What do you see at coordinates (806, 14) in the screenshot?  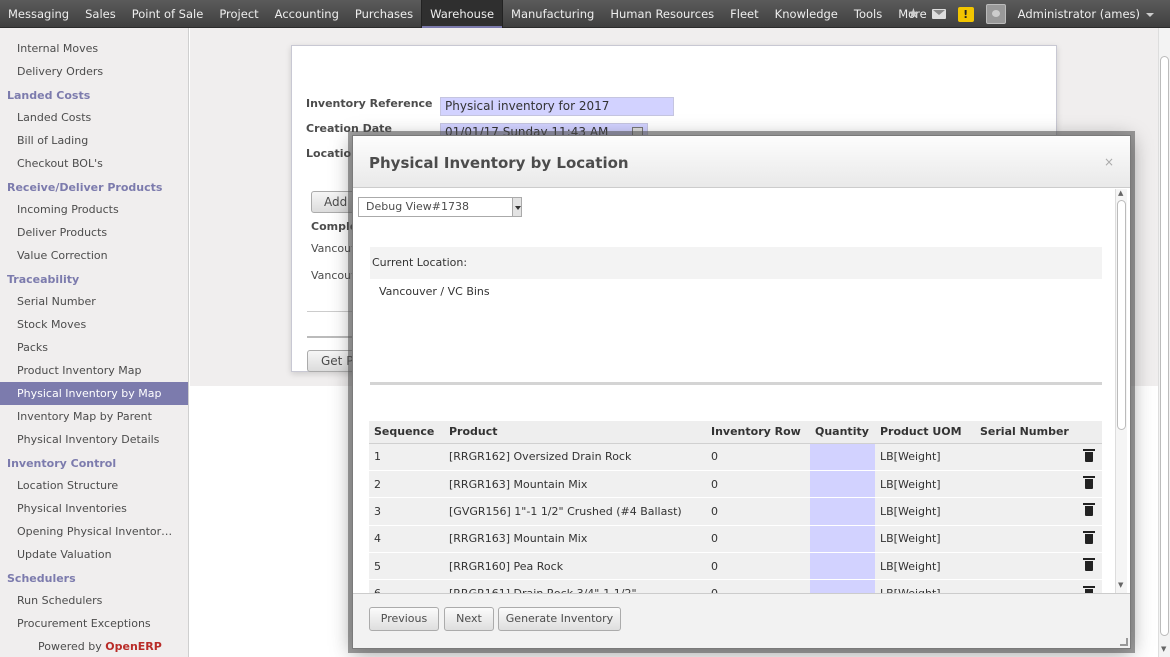 I see `menu-item-knowledge: Knowledge` at bounding box center [806, 14].